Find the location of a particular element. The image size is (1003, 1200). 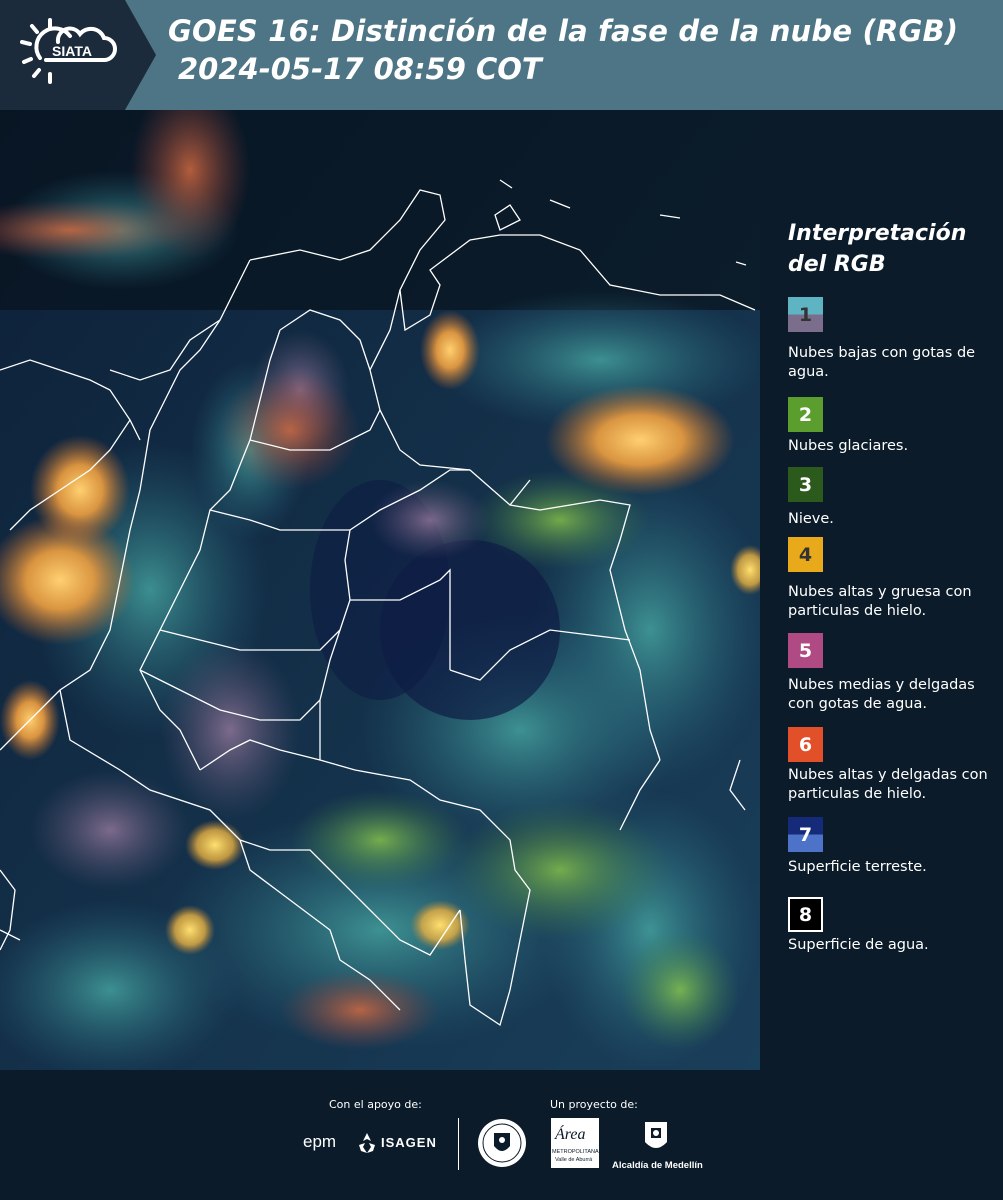

legend-label-3: Nieve. is located at coordinates (811, 519).